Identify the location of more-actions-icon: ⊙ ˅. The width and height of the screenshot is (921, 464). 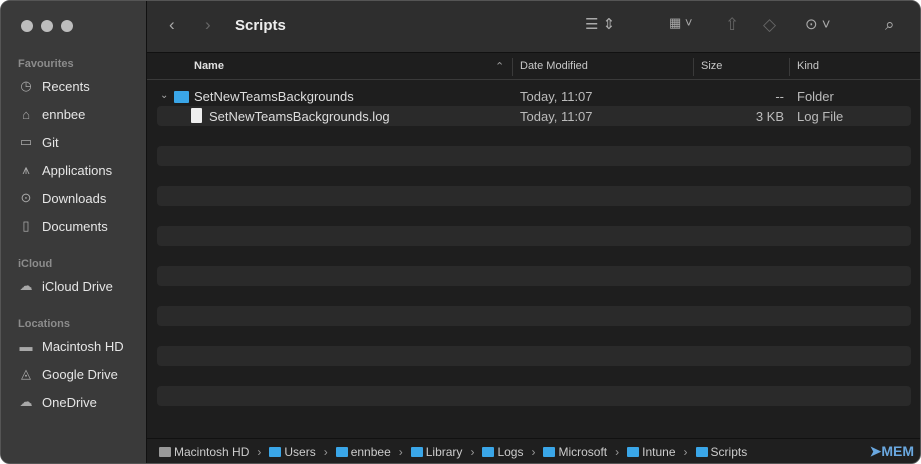
(818, 24).